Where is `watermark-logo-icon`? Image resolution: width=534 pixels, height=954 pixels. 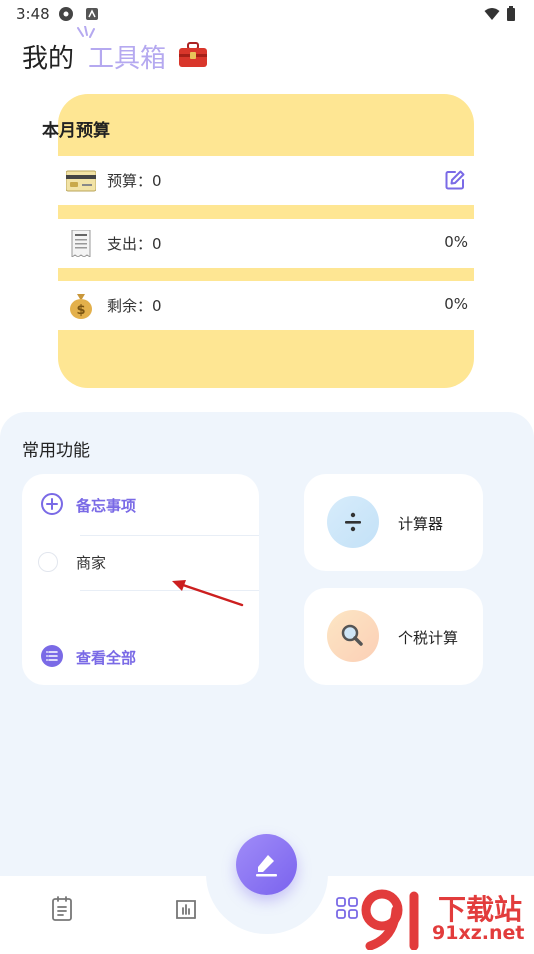 watermark-logo-icon is located at coordinates (390, 920).